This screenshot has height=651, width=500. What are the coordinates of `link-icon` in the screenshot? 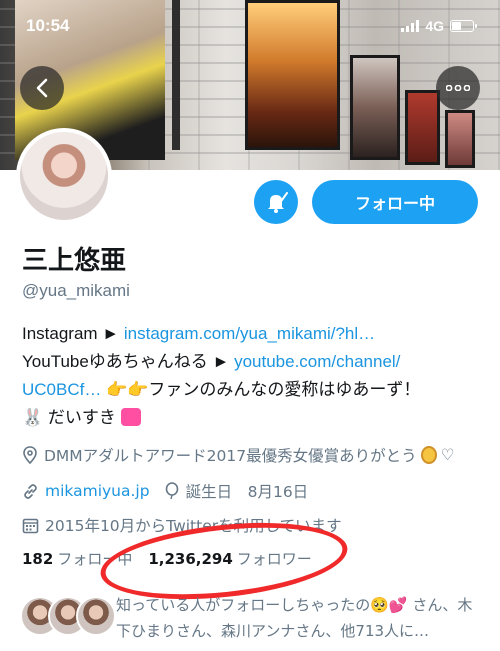 It's located at (30, 491).